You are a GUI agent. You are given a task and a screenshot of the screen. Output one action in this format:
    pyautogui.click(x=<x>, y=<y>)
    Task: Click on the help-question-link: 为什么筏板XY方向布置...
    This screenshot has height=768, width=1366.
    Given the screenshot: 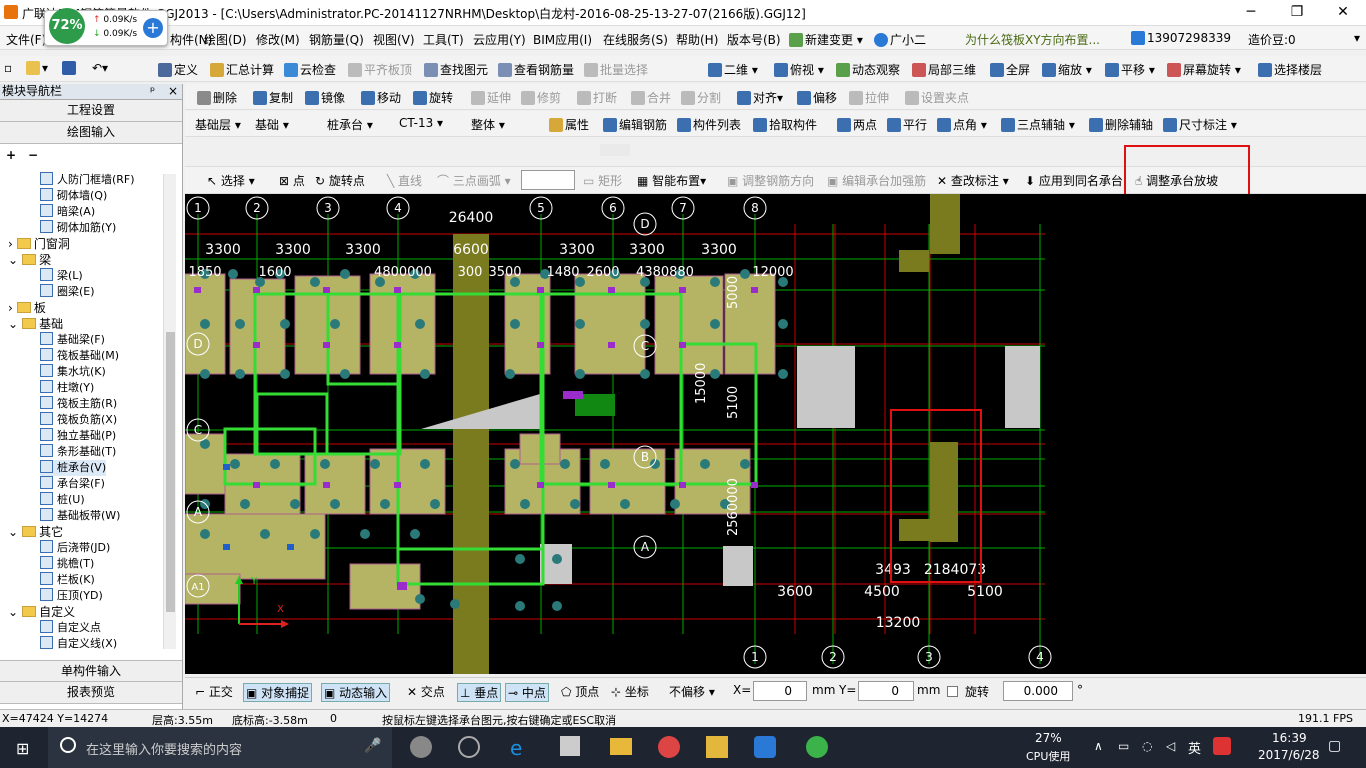 What is the action you would take?
    pyautogui.click(x=1032, y=39)
    